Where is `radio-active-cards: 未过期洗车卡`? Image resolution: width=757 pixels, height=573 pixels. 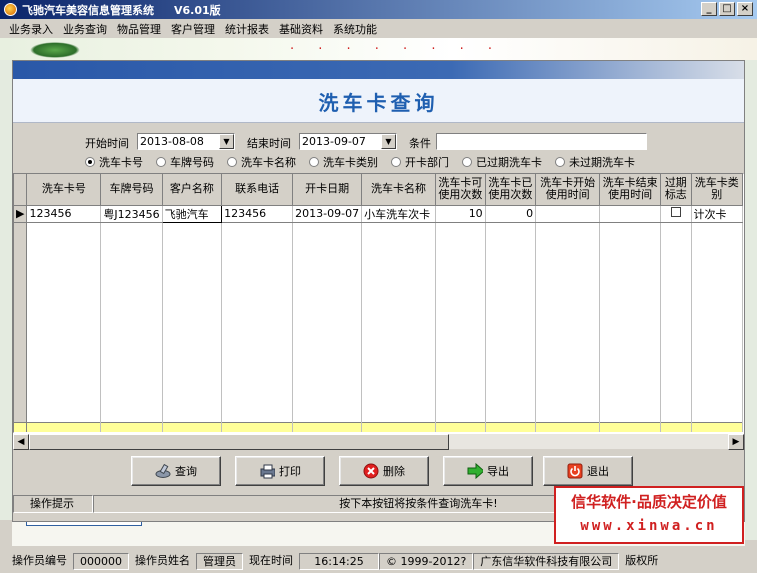
radio-active-cards: 未过期洗车卡 is located at coordinates (595, 162).